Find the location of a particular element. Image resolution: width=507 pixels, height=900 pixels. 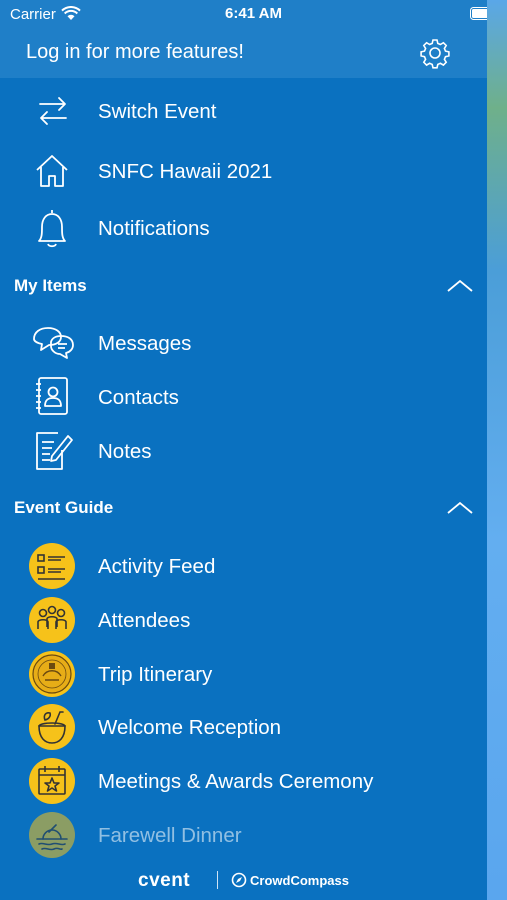

bell-icon is located at coordinates (52, 229).